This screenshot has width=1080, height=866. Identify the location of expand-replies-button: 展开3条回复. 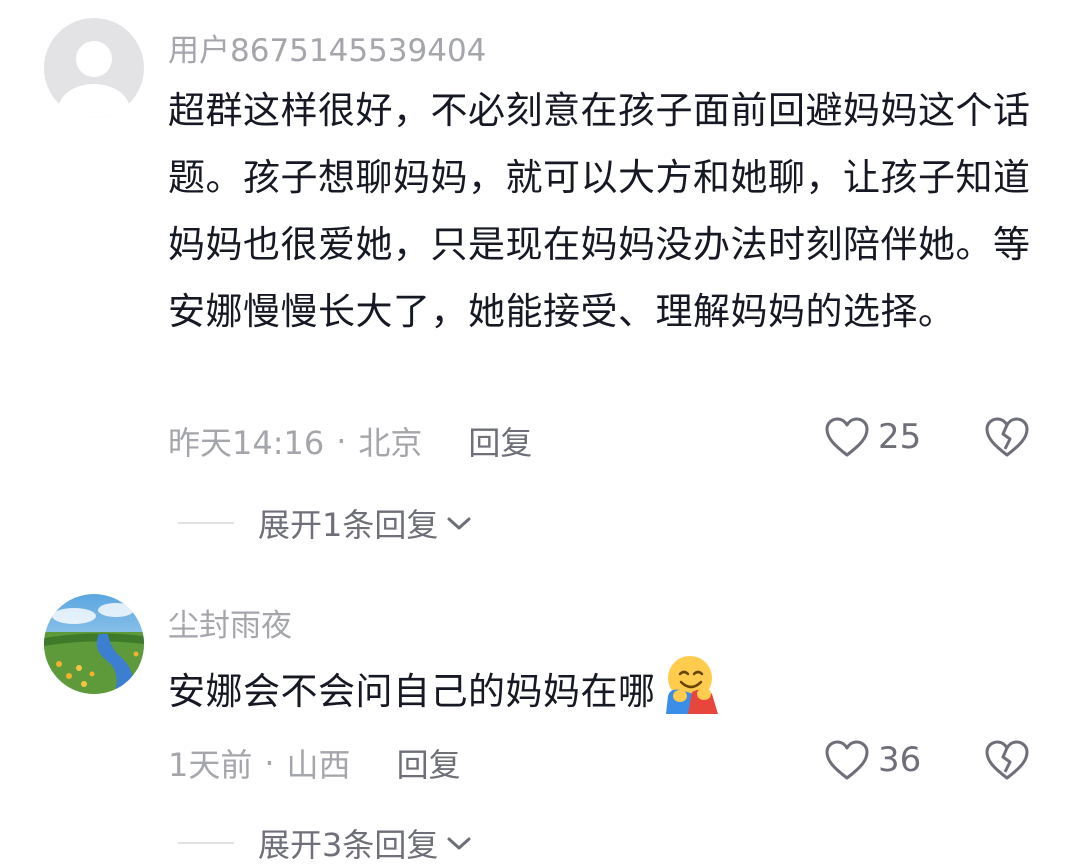
(326, 843).